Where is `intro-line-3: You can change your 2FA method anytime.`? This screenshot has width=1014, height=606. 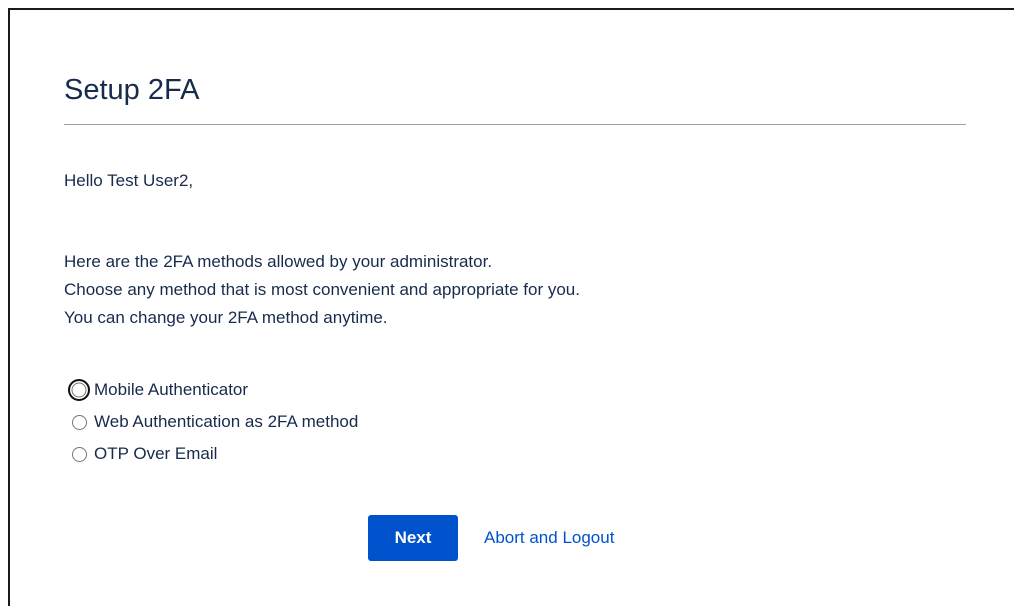
intro-line-3: You can change your 2FA method anytime. is located at coordinates (226, 317).